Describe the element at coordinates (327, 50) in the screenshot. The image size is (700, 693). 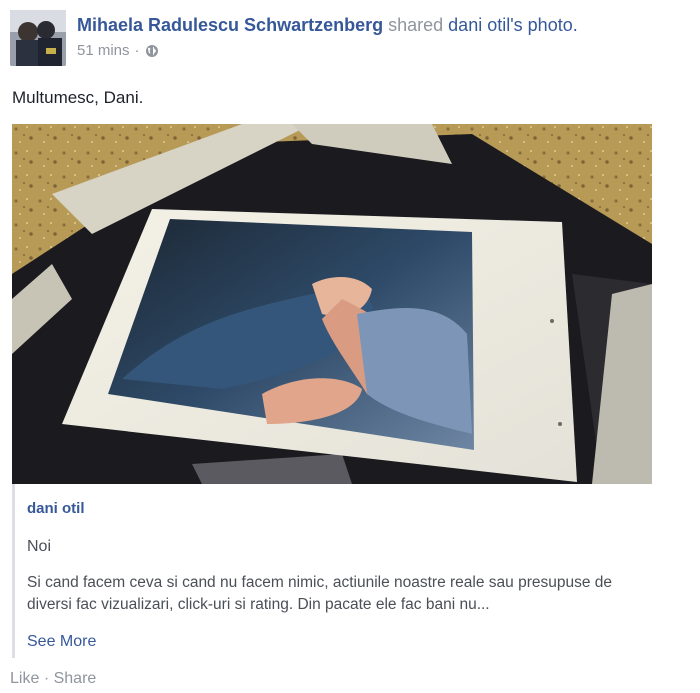
I see `post-meta: 51 mins ·` at that location.